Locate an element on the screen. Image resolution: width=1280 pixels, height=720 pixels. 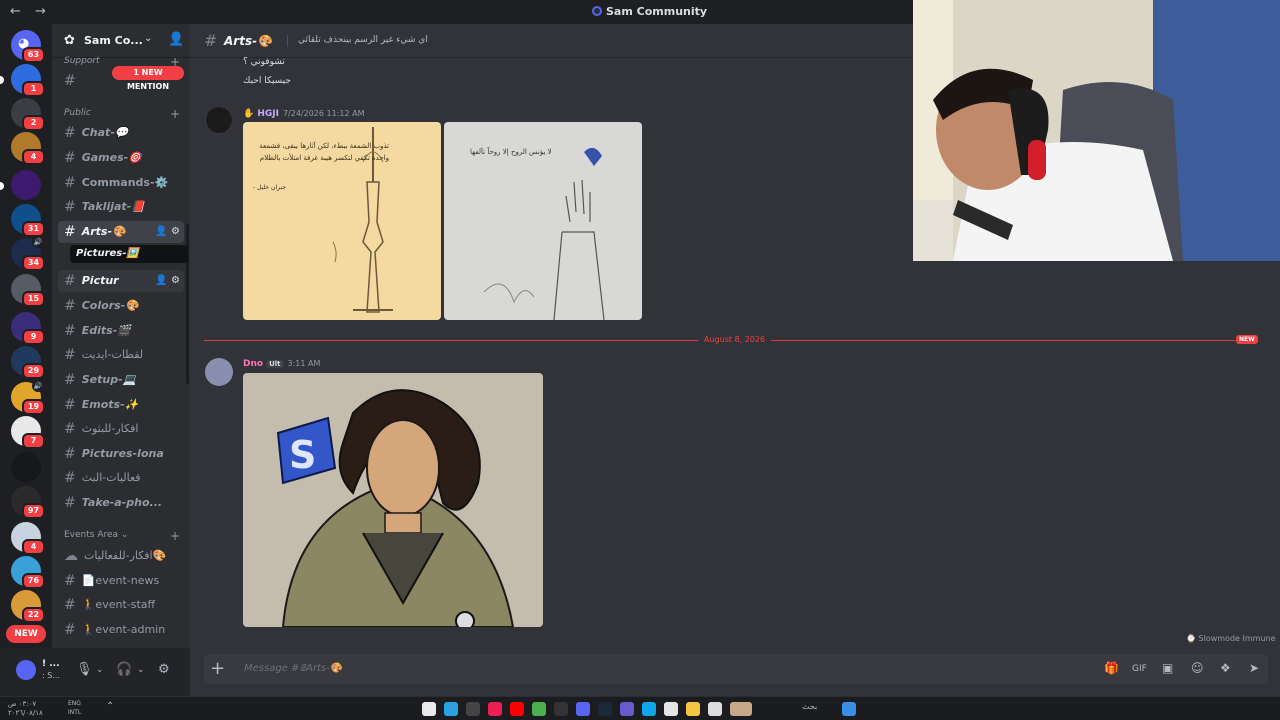
gif-icon: GIF is located at coordinates (1139, 669).